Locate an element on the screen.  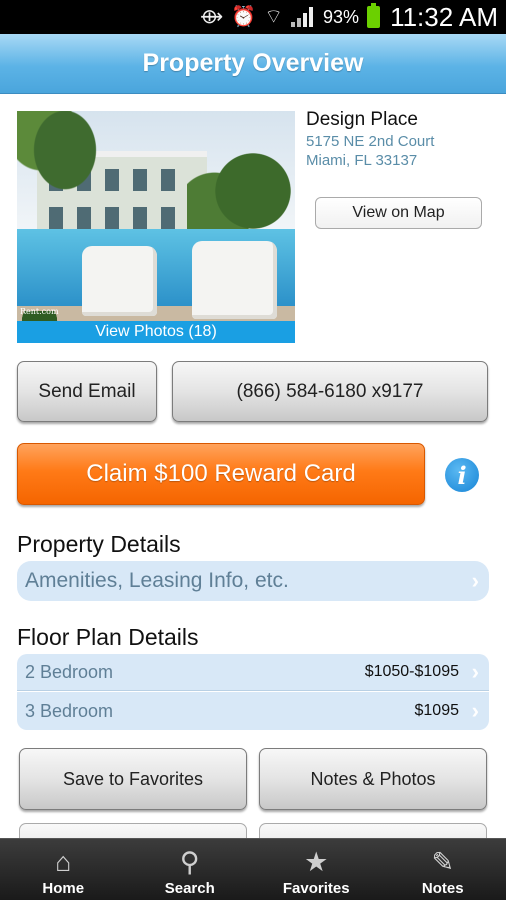
alarm-icon: ⏰ is located at coordinates (244, 17).